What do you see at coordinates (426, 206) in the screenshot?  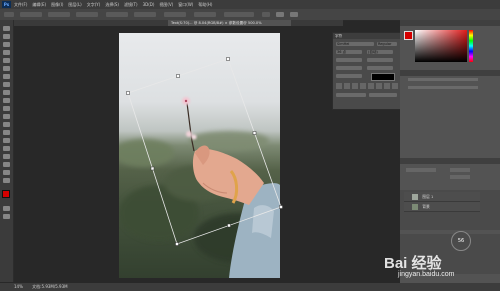 I see `layer-name: 背景` at bounding box center [426, 206].